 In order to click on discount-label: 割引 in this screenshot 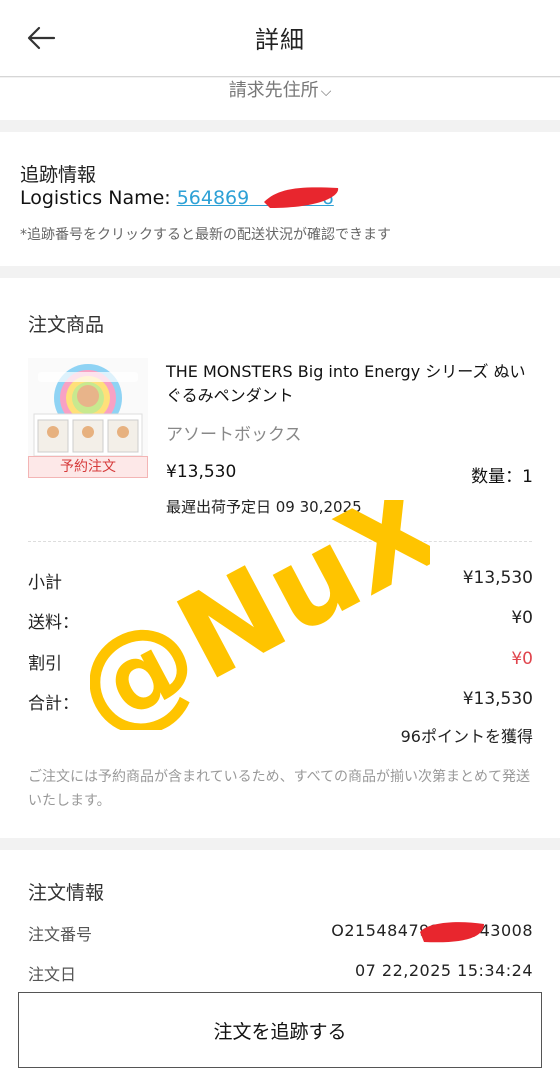, I will do `click(45, 664)`.